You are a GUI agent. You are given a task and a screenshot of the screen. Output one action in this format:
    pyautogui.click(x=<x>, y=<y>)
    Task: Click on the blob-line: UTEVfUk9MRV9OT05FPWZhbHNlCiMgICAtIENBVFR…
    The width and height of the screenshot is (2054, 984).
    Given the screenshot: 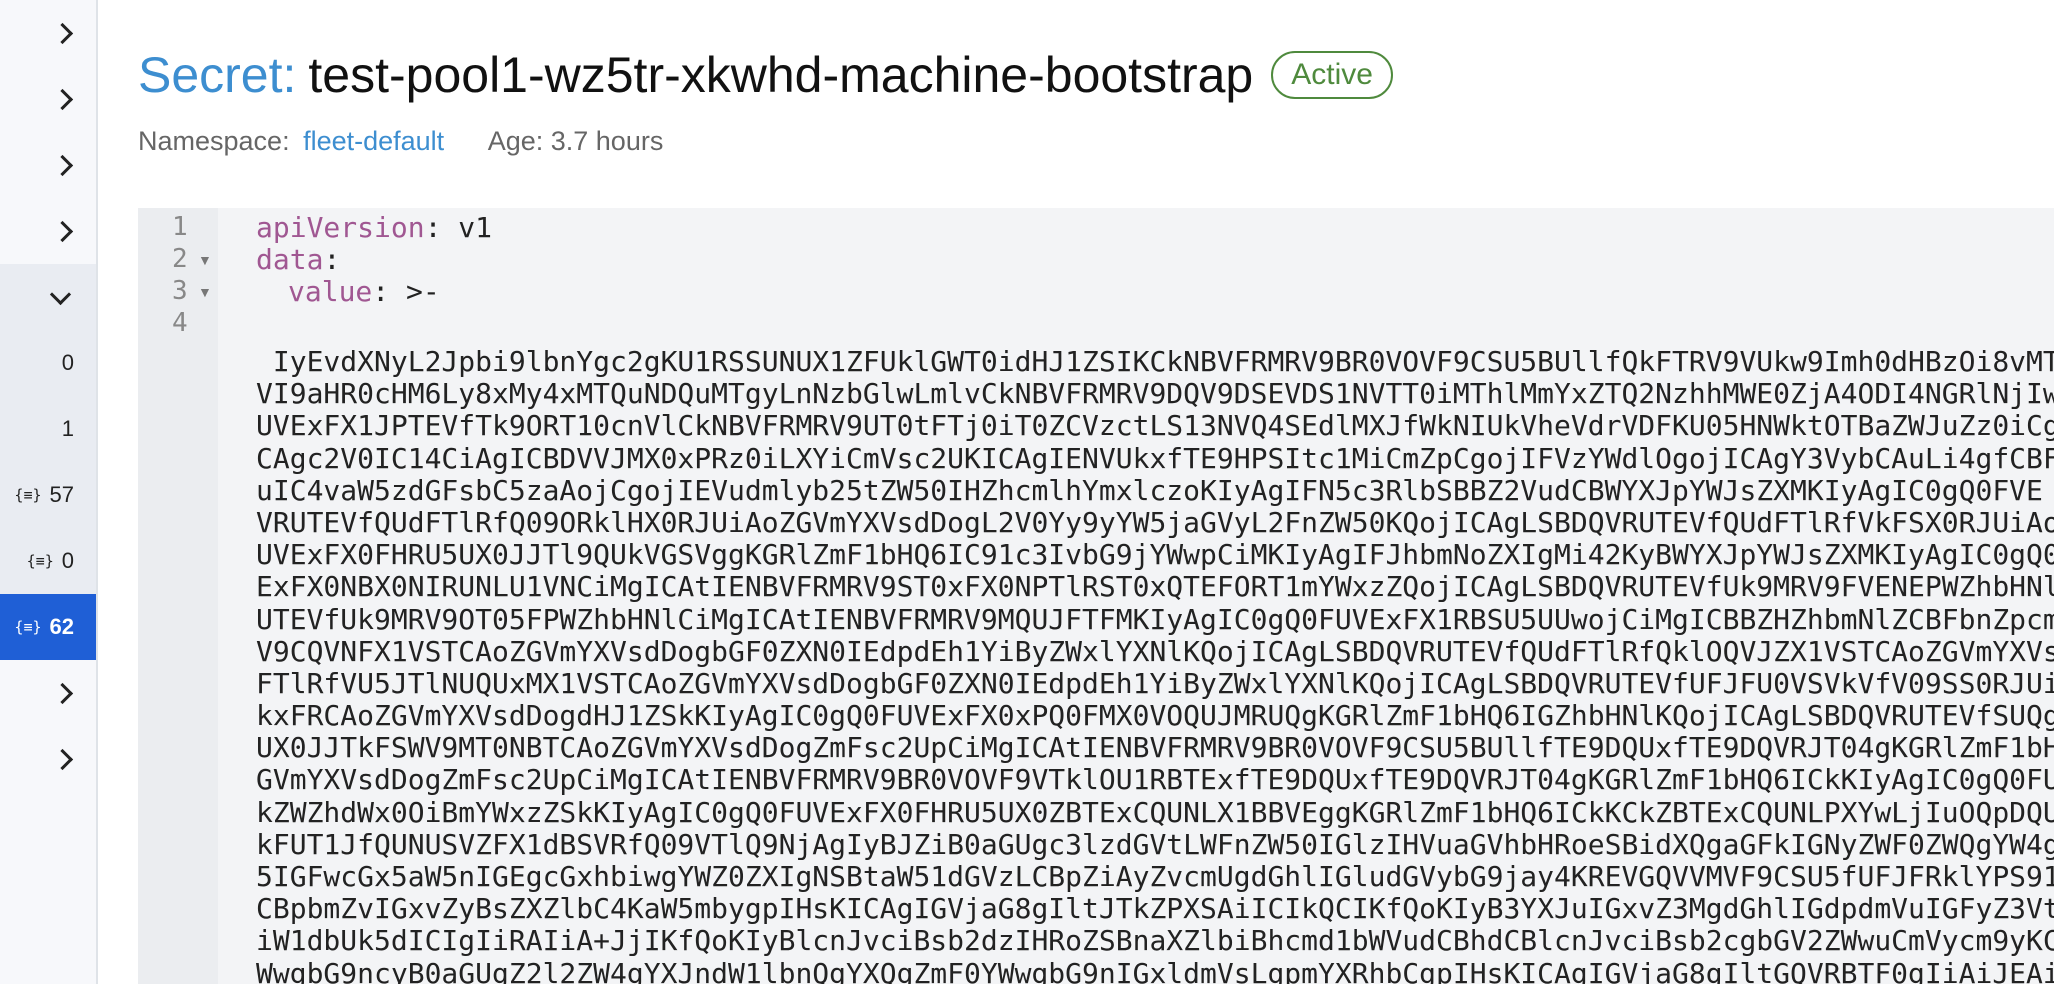 What is the action you would take?
    pyautogui.click(x=1155, y=619)
    